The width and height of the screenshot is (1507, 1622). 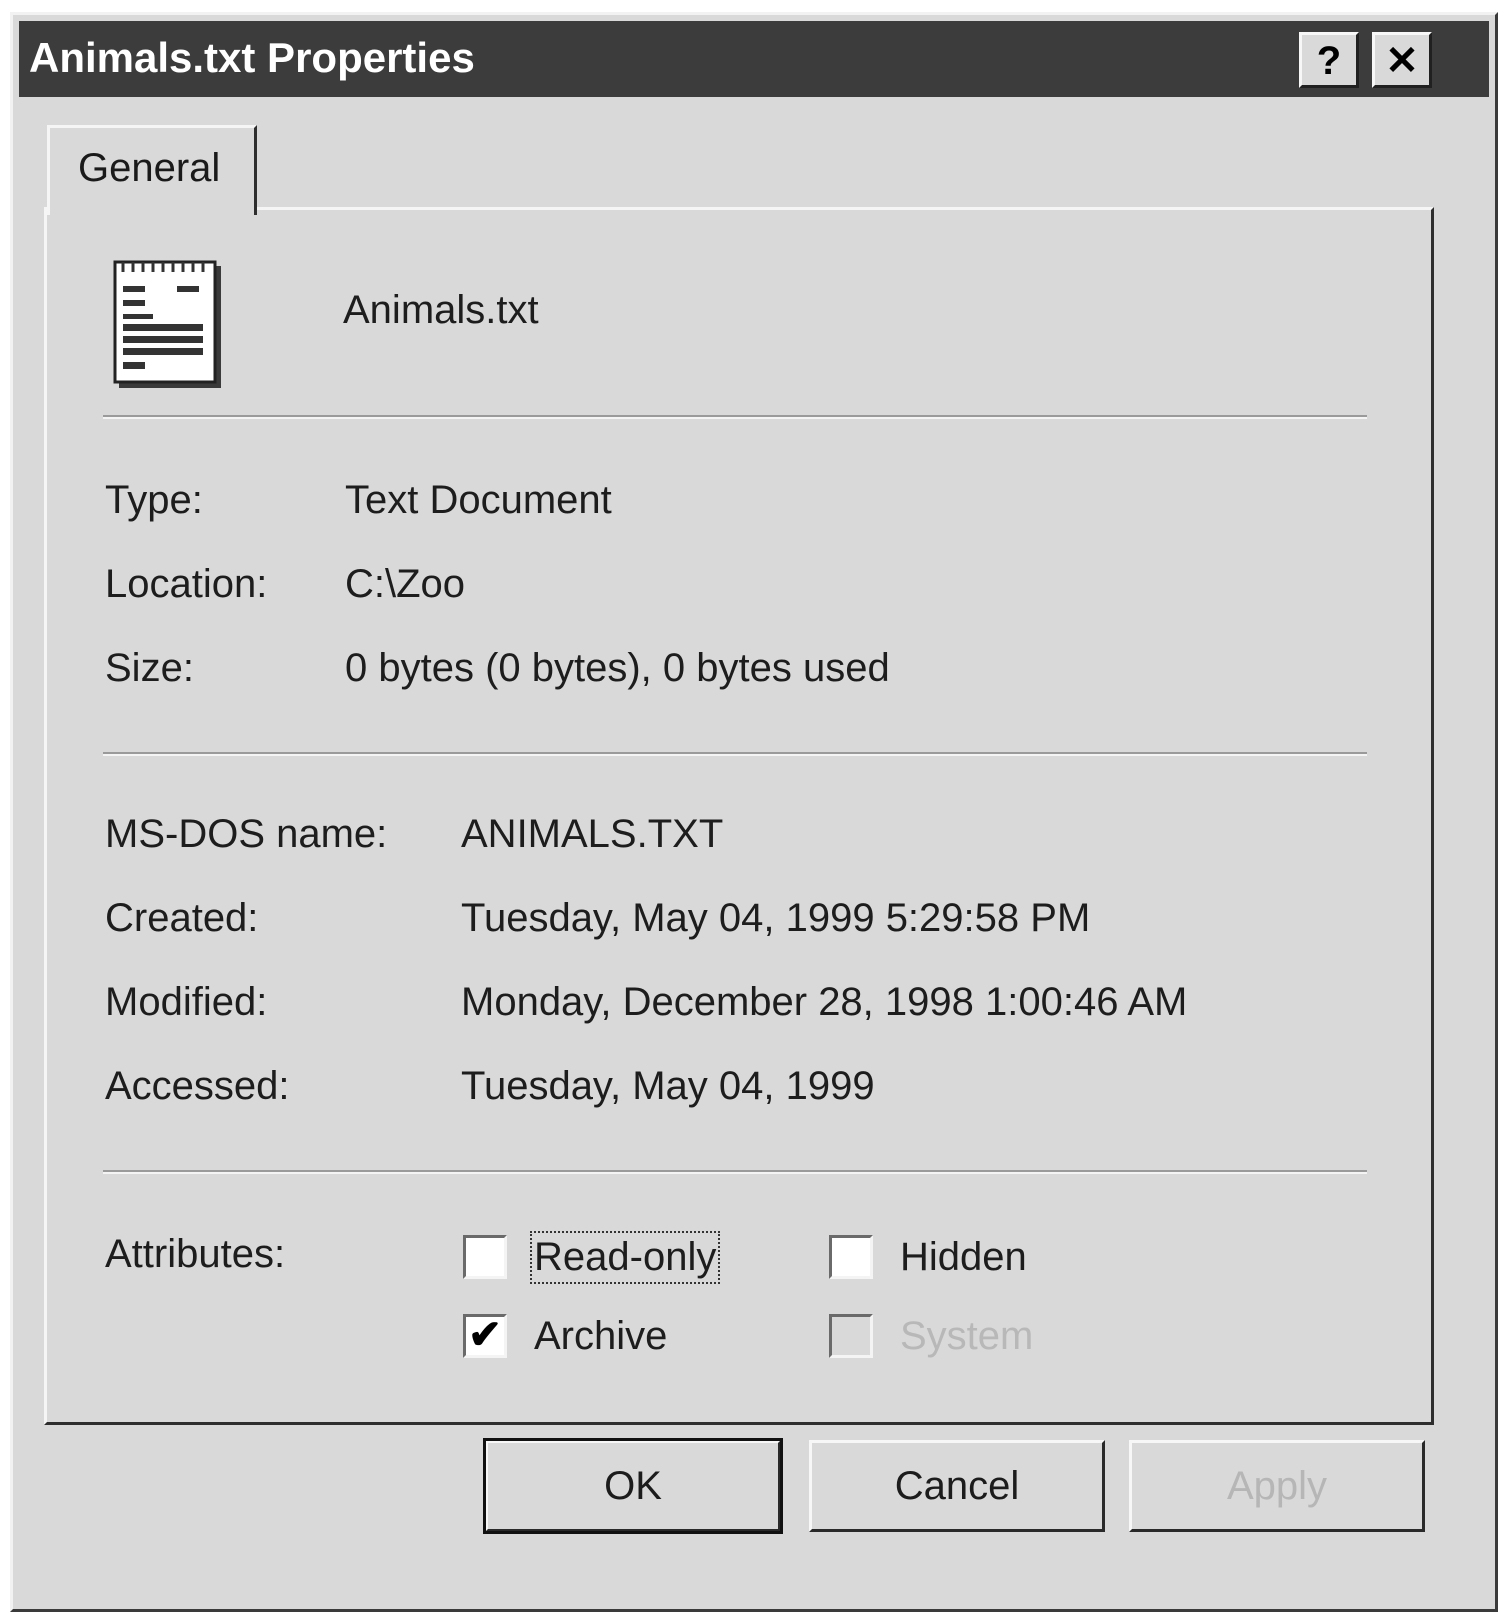 What do you see at coordinates (963, 1257) in the screenshot?
I see `hidden-label: Hidden` at bounding box center [963, 1257].